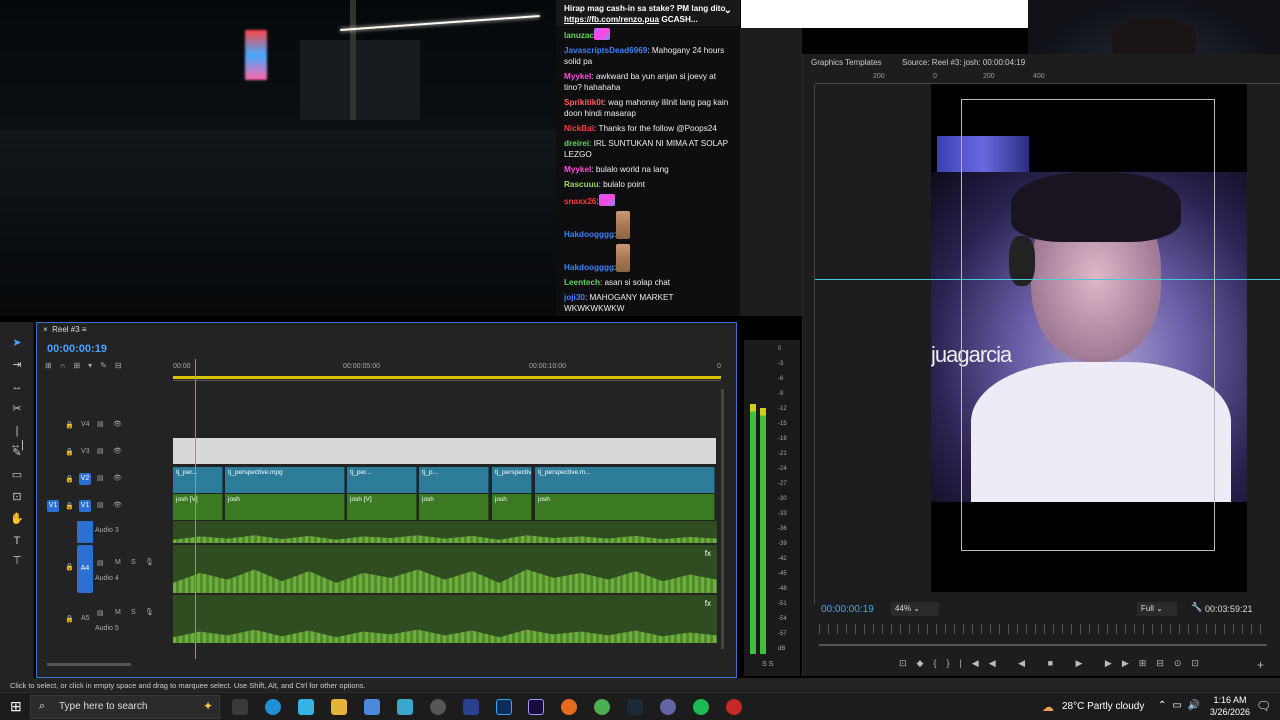 This screenshot has width=1280, height=720. Describe the element at coordinates (17, 519) in the screenshot. I see `hand-icon: ✋` at that location.